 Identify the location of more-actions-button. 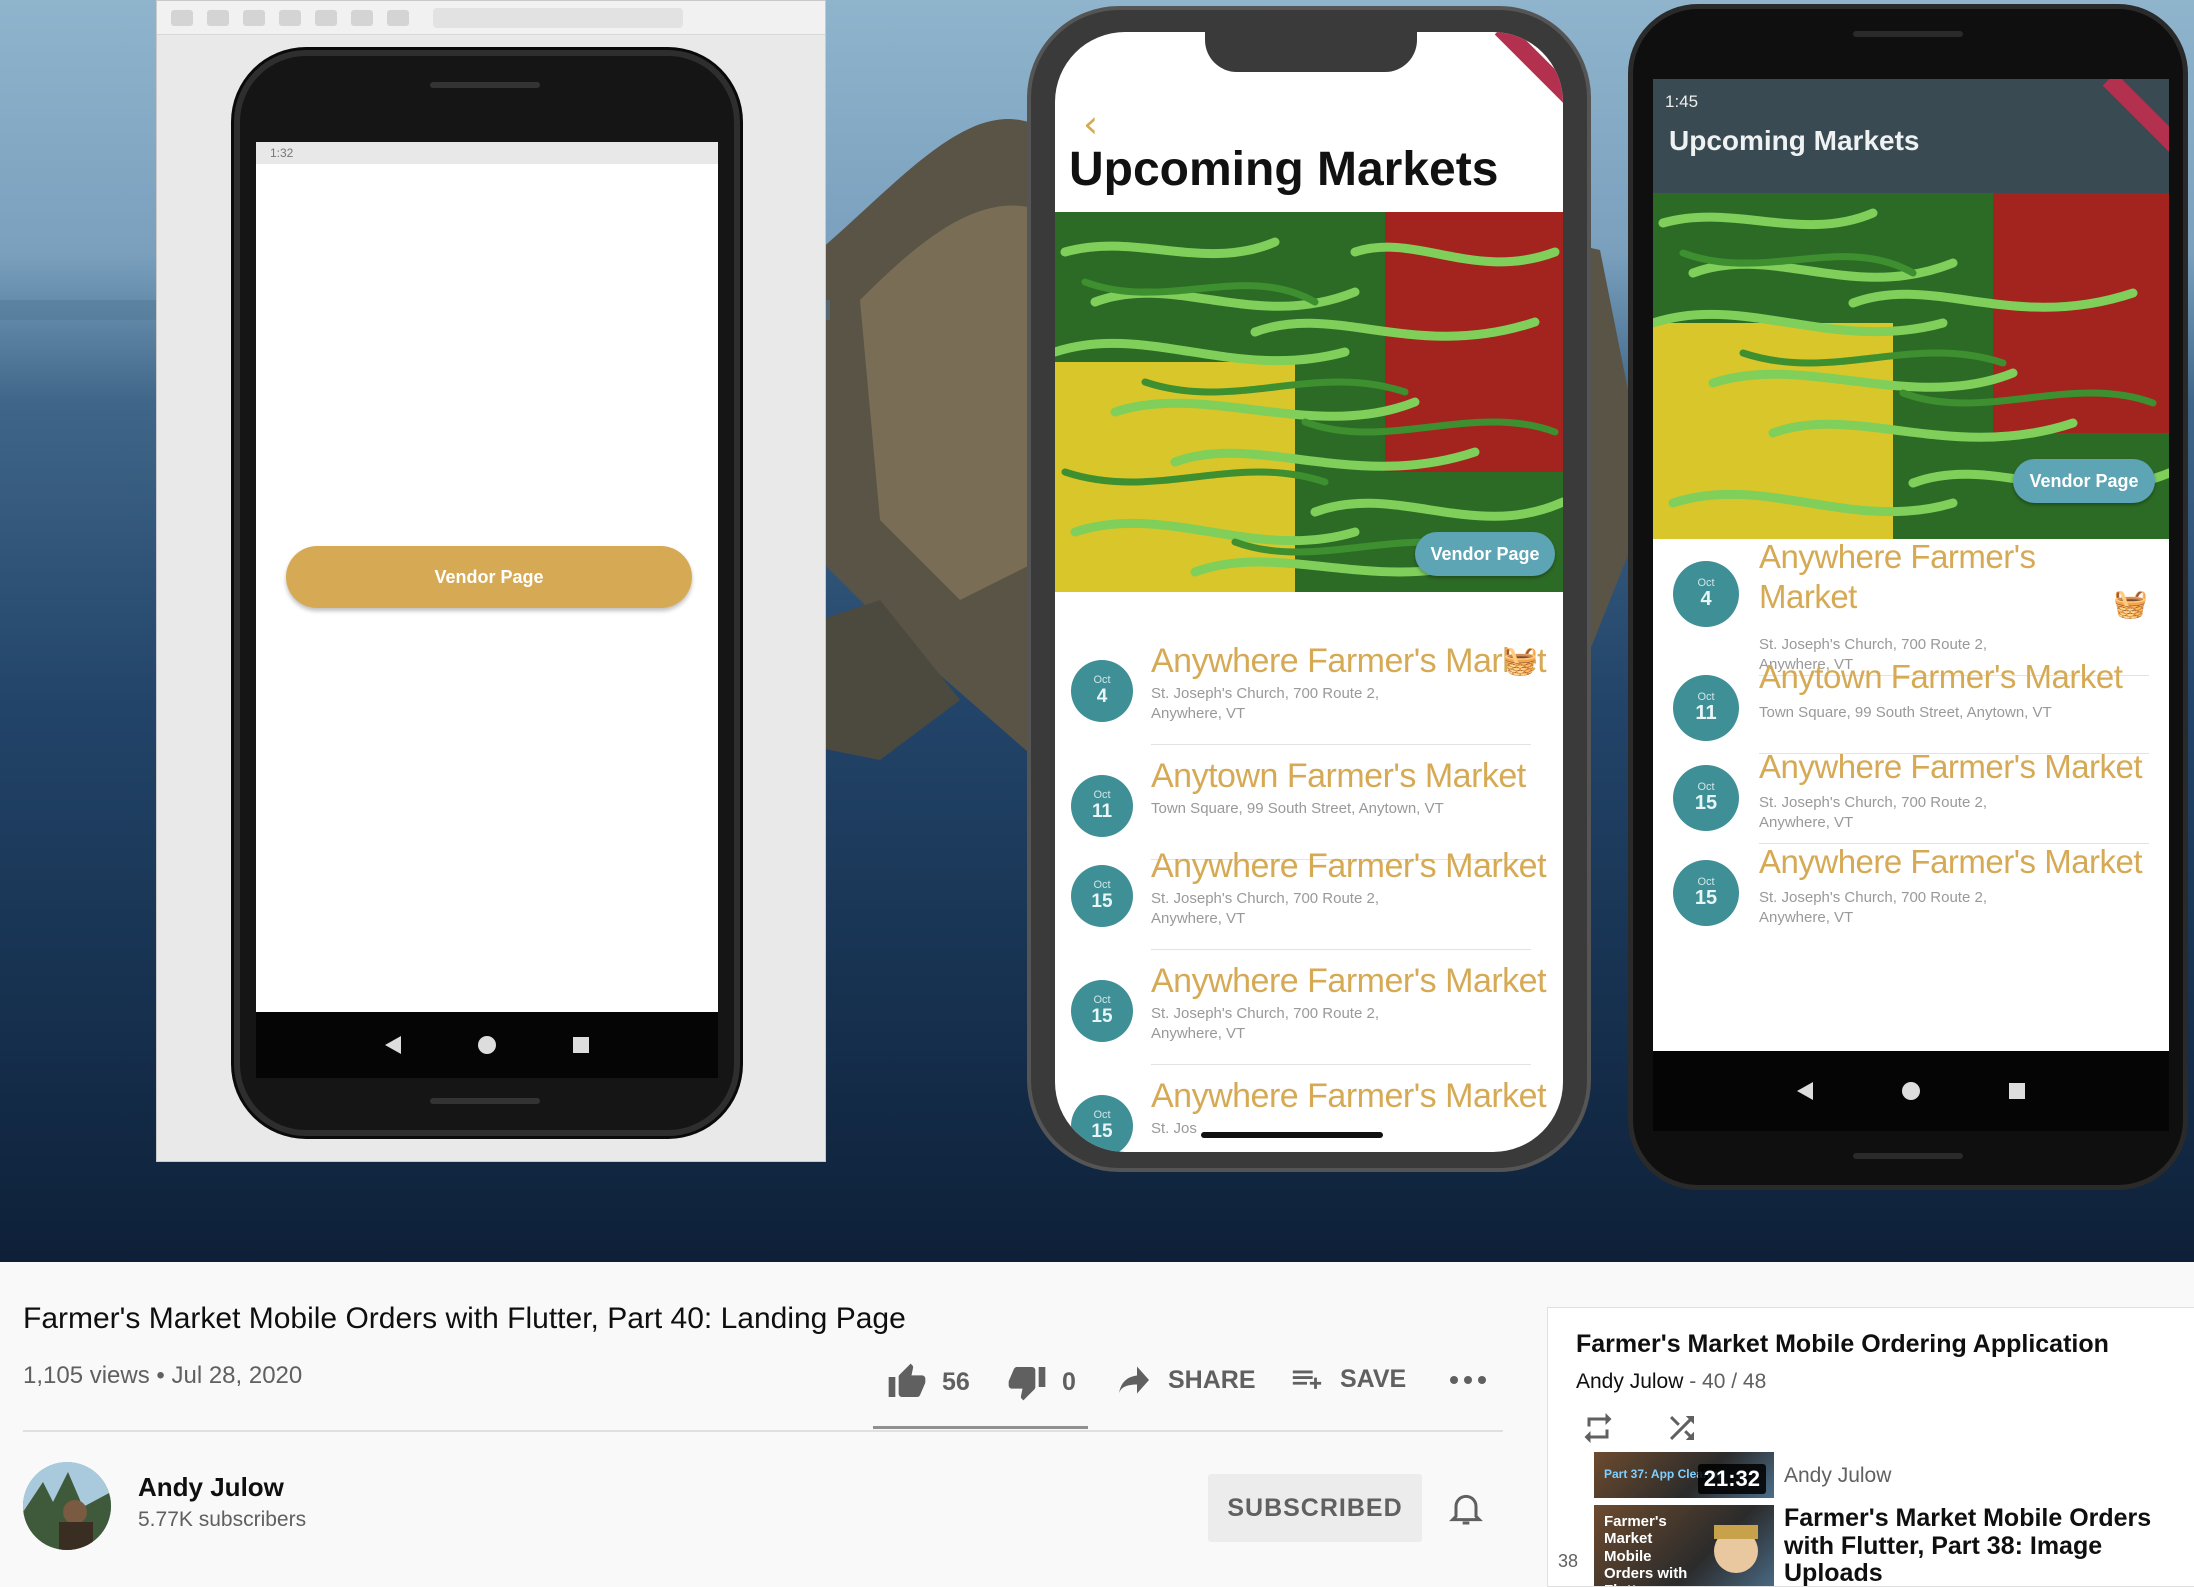
(1468, 1380).